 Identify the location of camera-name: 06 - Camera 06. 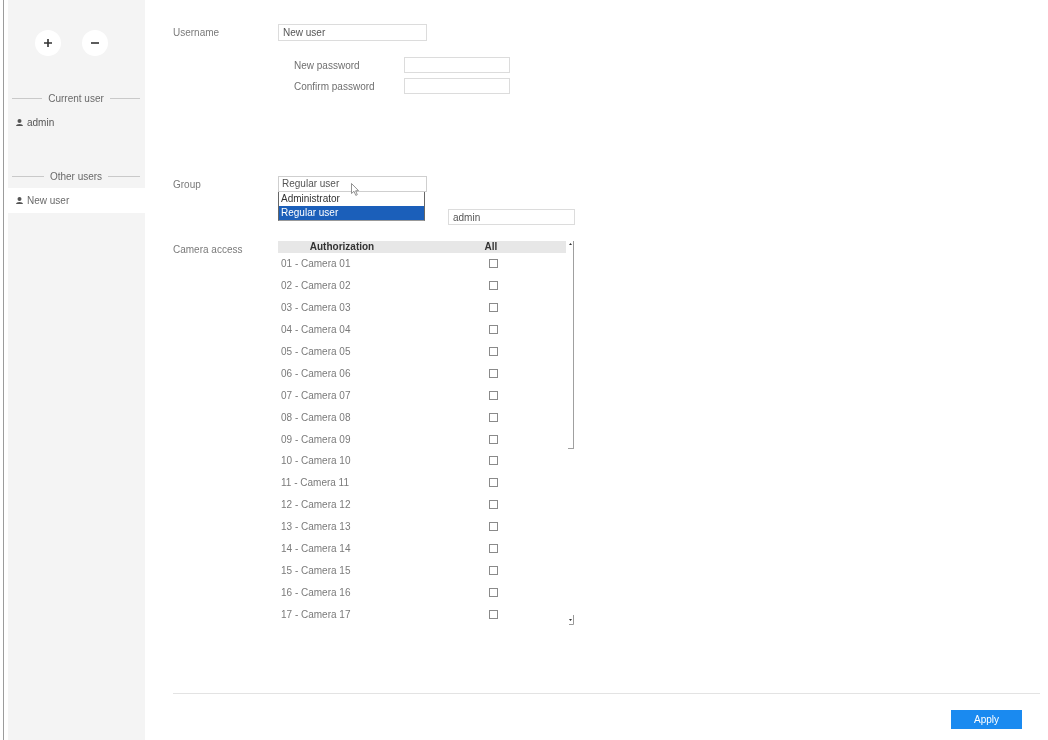
(316, 373).